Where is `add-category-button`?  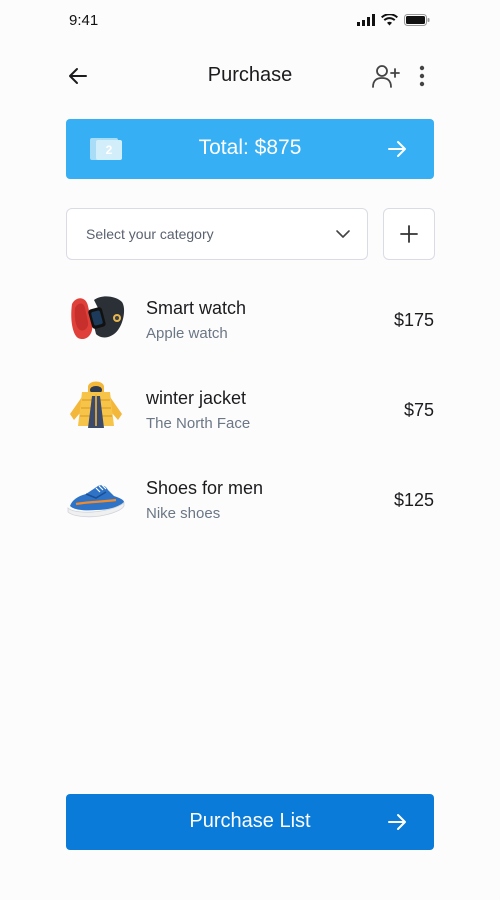 add-category-button is located at coordinates (409, 234).